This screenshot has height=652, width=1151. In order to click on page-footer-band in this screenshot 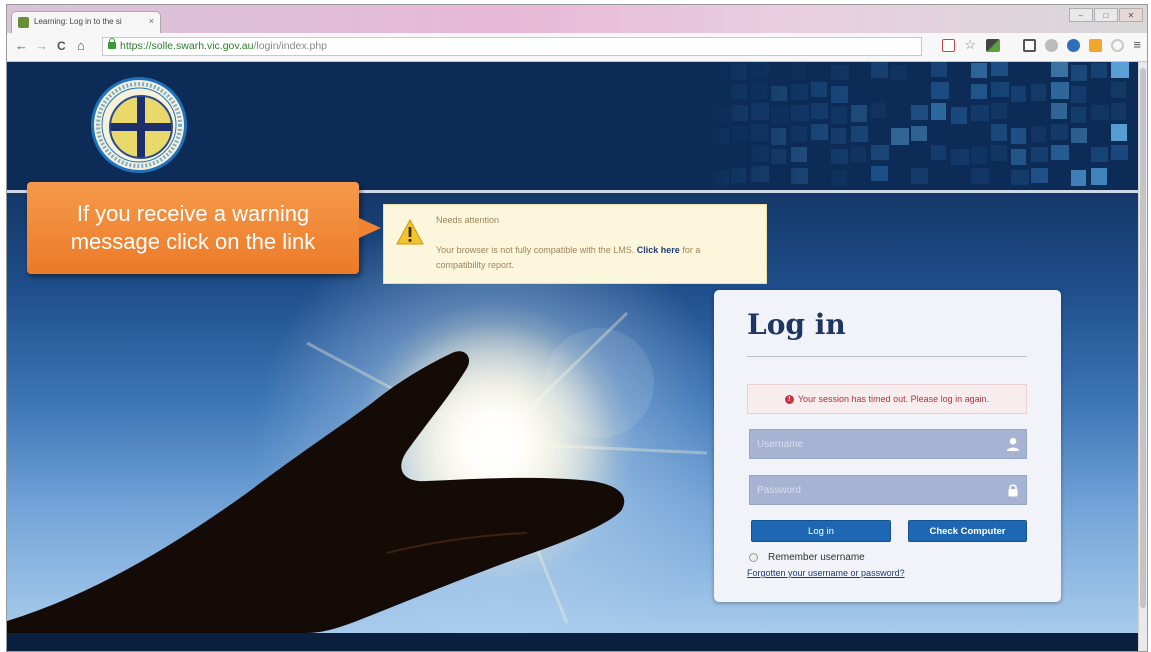, I will do `click(573, 642)`.